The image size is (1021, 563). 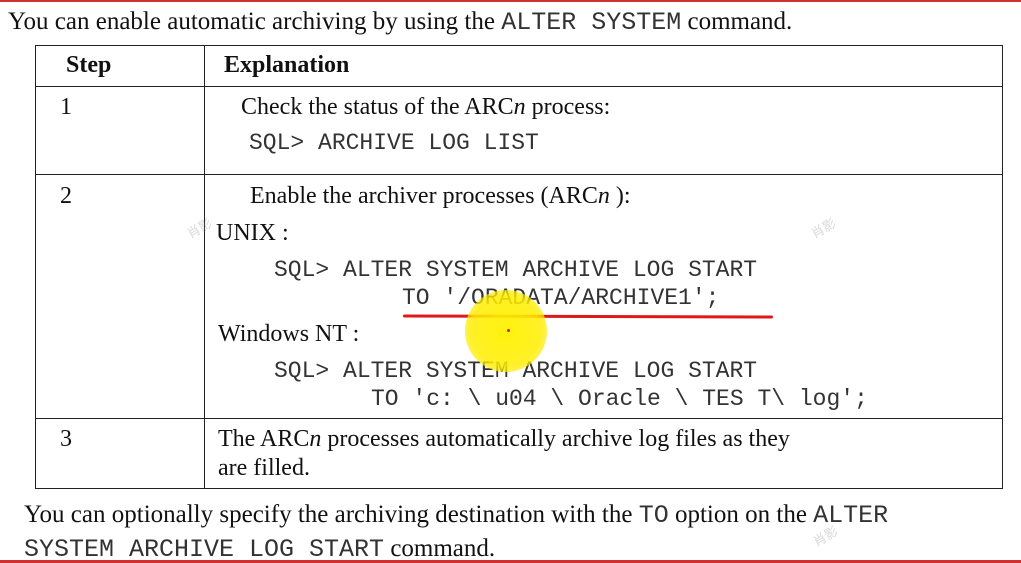 What do you see at coordinates (66, 439) in the screenshot?
I see `row-3-step: 3` at bounding box center [66, 439].